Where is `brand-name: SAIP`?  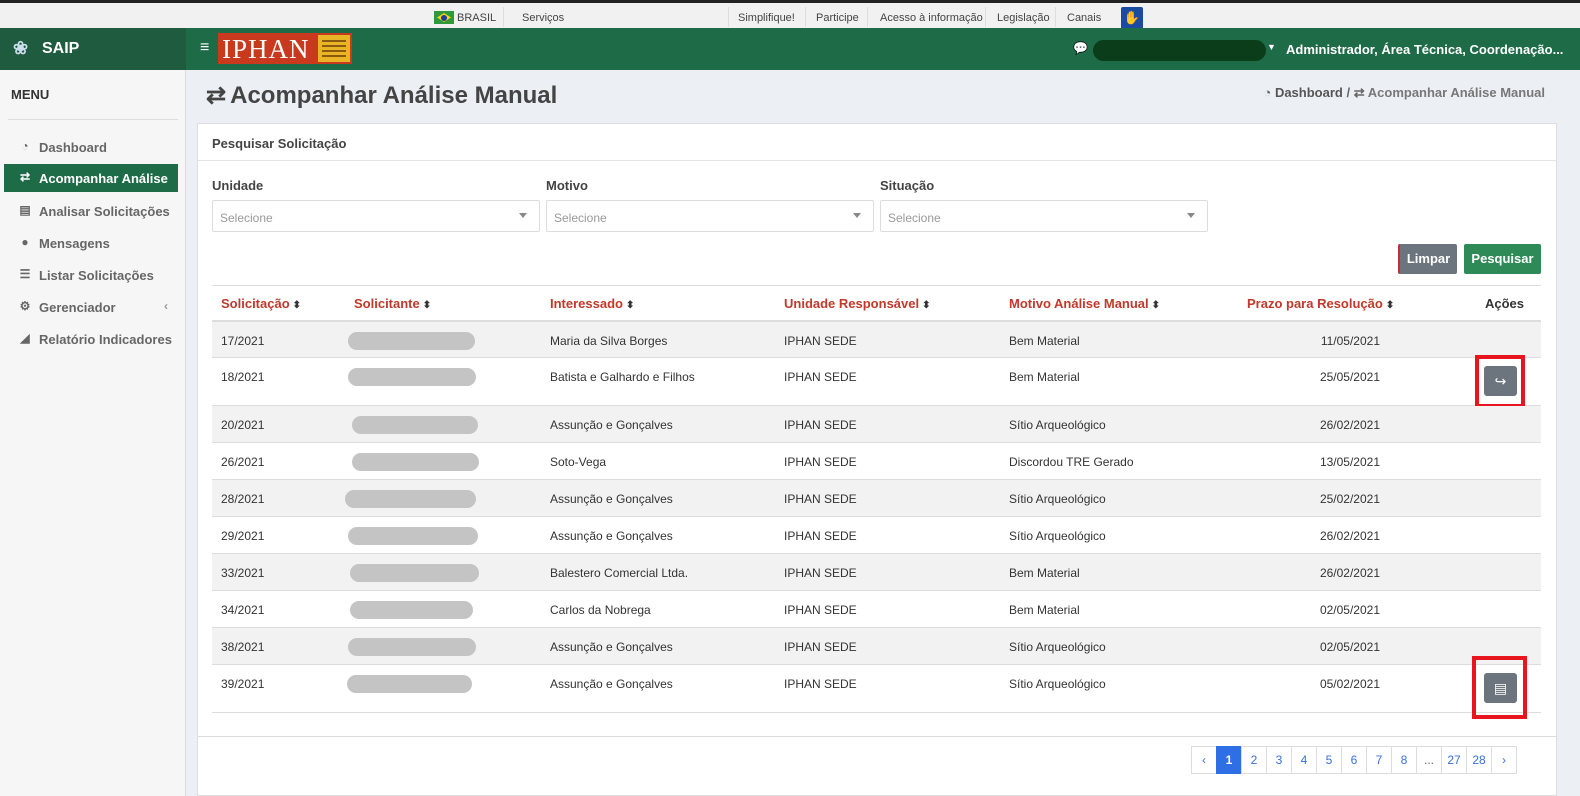 brand-name: SAIP is located at coordinates (60, 49).